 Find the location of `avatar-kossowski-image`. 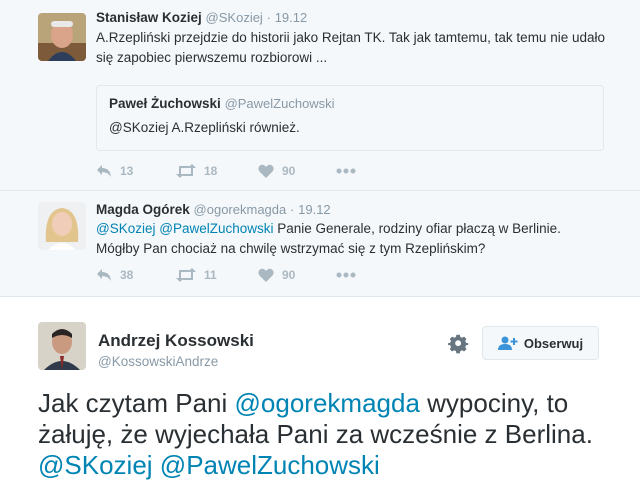

avatar-kossowski-image is located at coordinates (62, 346).